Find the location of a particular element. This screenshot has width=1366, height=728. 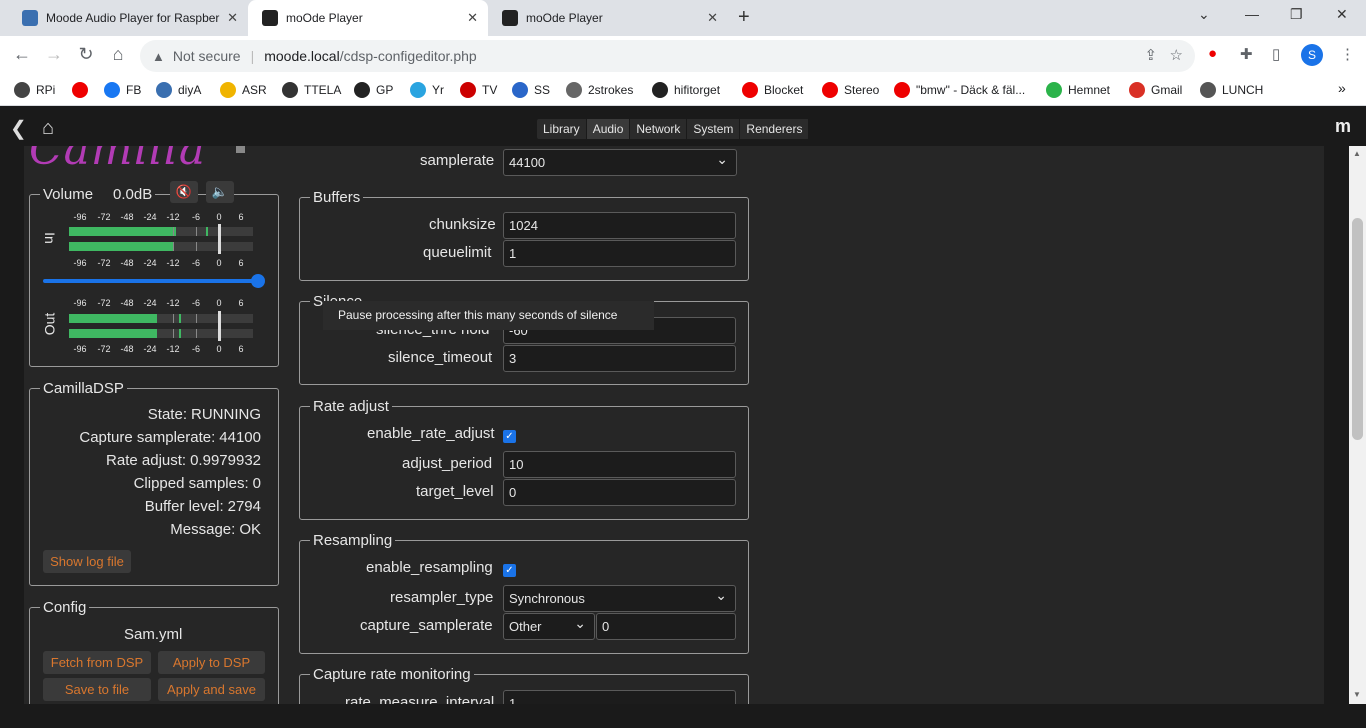

volume-slider-knob is located at coordinates (258, 281).